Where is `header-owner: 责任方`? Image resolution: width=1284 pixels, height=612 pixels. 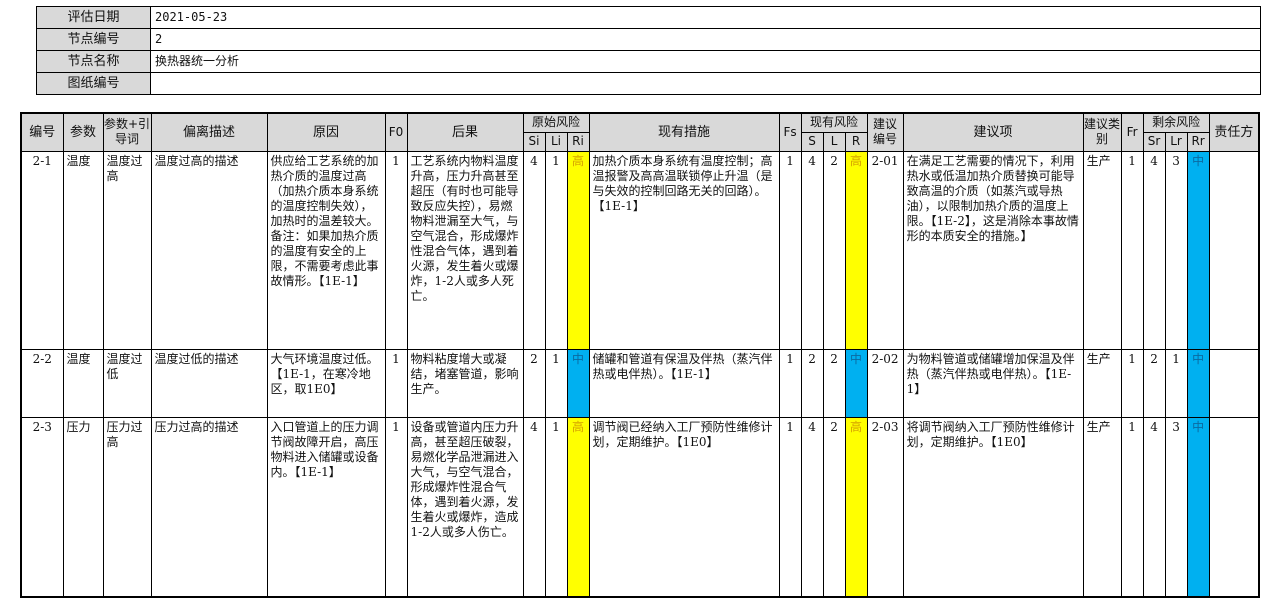 header-owner: 责任方 is located at coordinates (1234, 132).